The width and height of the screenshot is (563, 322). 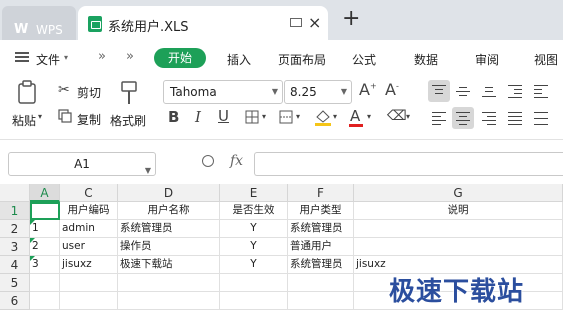 I want to click on row-header-6: 6, so click(x=15, y=301).